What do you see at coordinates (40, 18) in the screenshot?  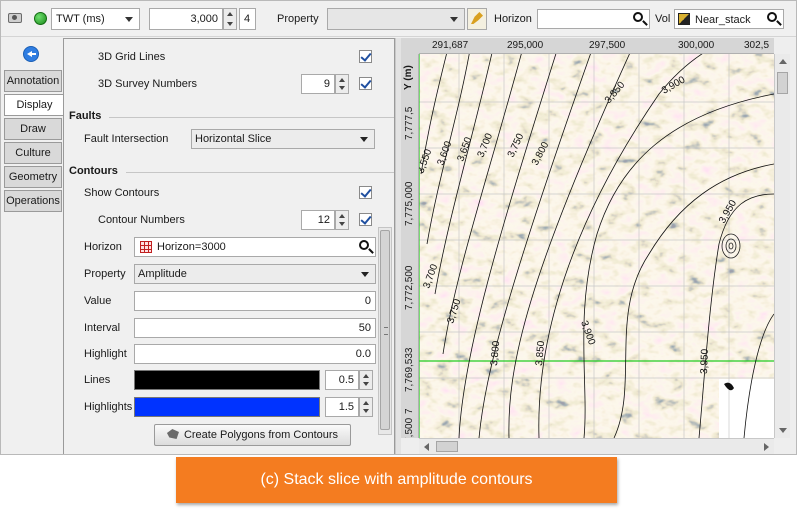 I see `status-indicator-icon` at bounding box center [40, 18].